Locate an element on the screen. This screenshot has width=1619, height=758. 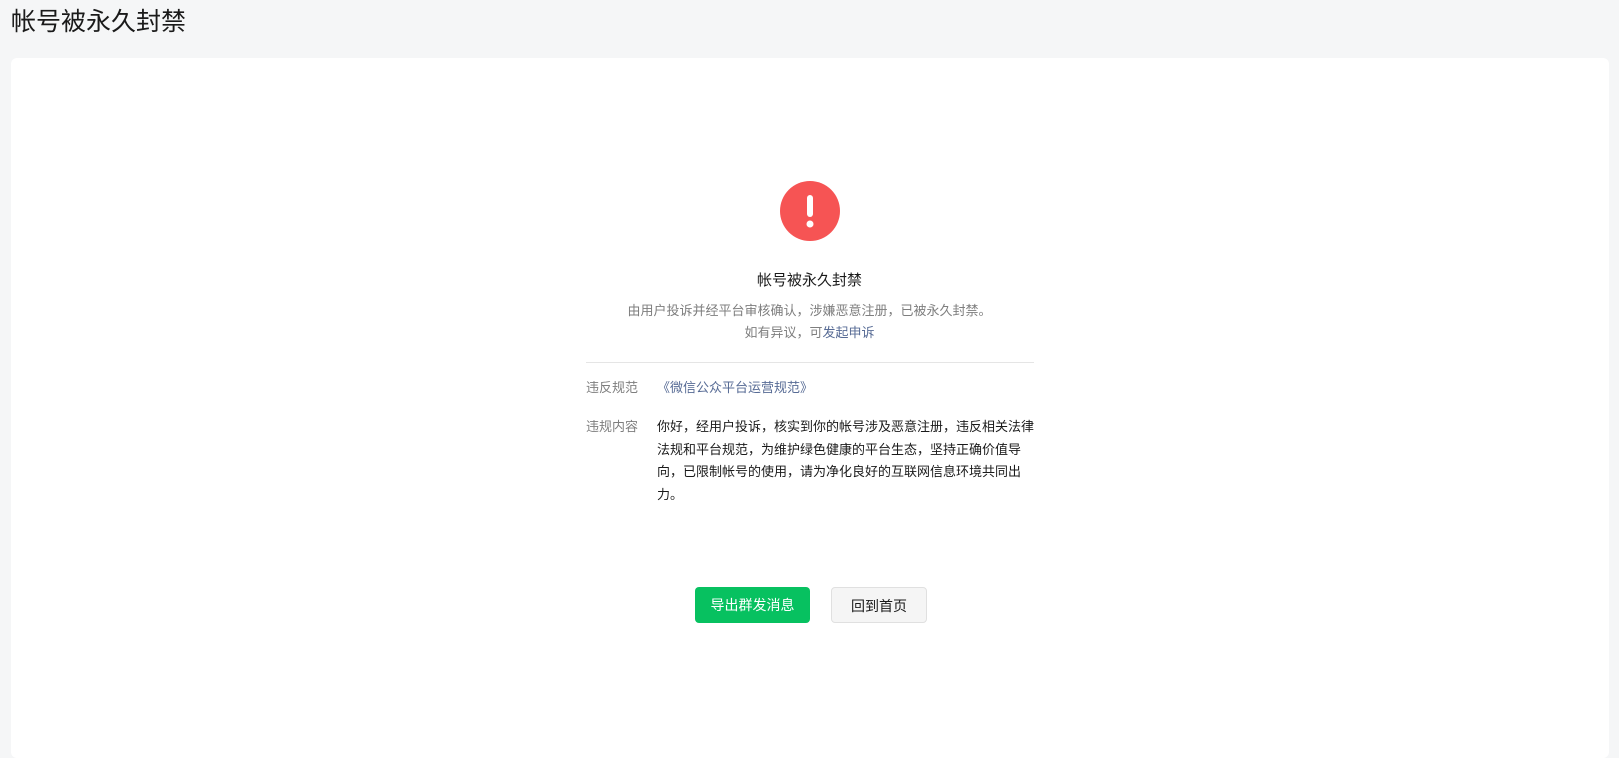
appeal-prefix: 如有异议，可 is located at coordinates (783, 333).